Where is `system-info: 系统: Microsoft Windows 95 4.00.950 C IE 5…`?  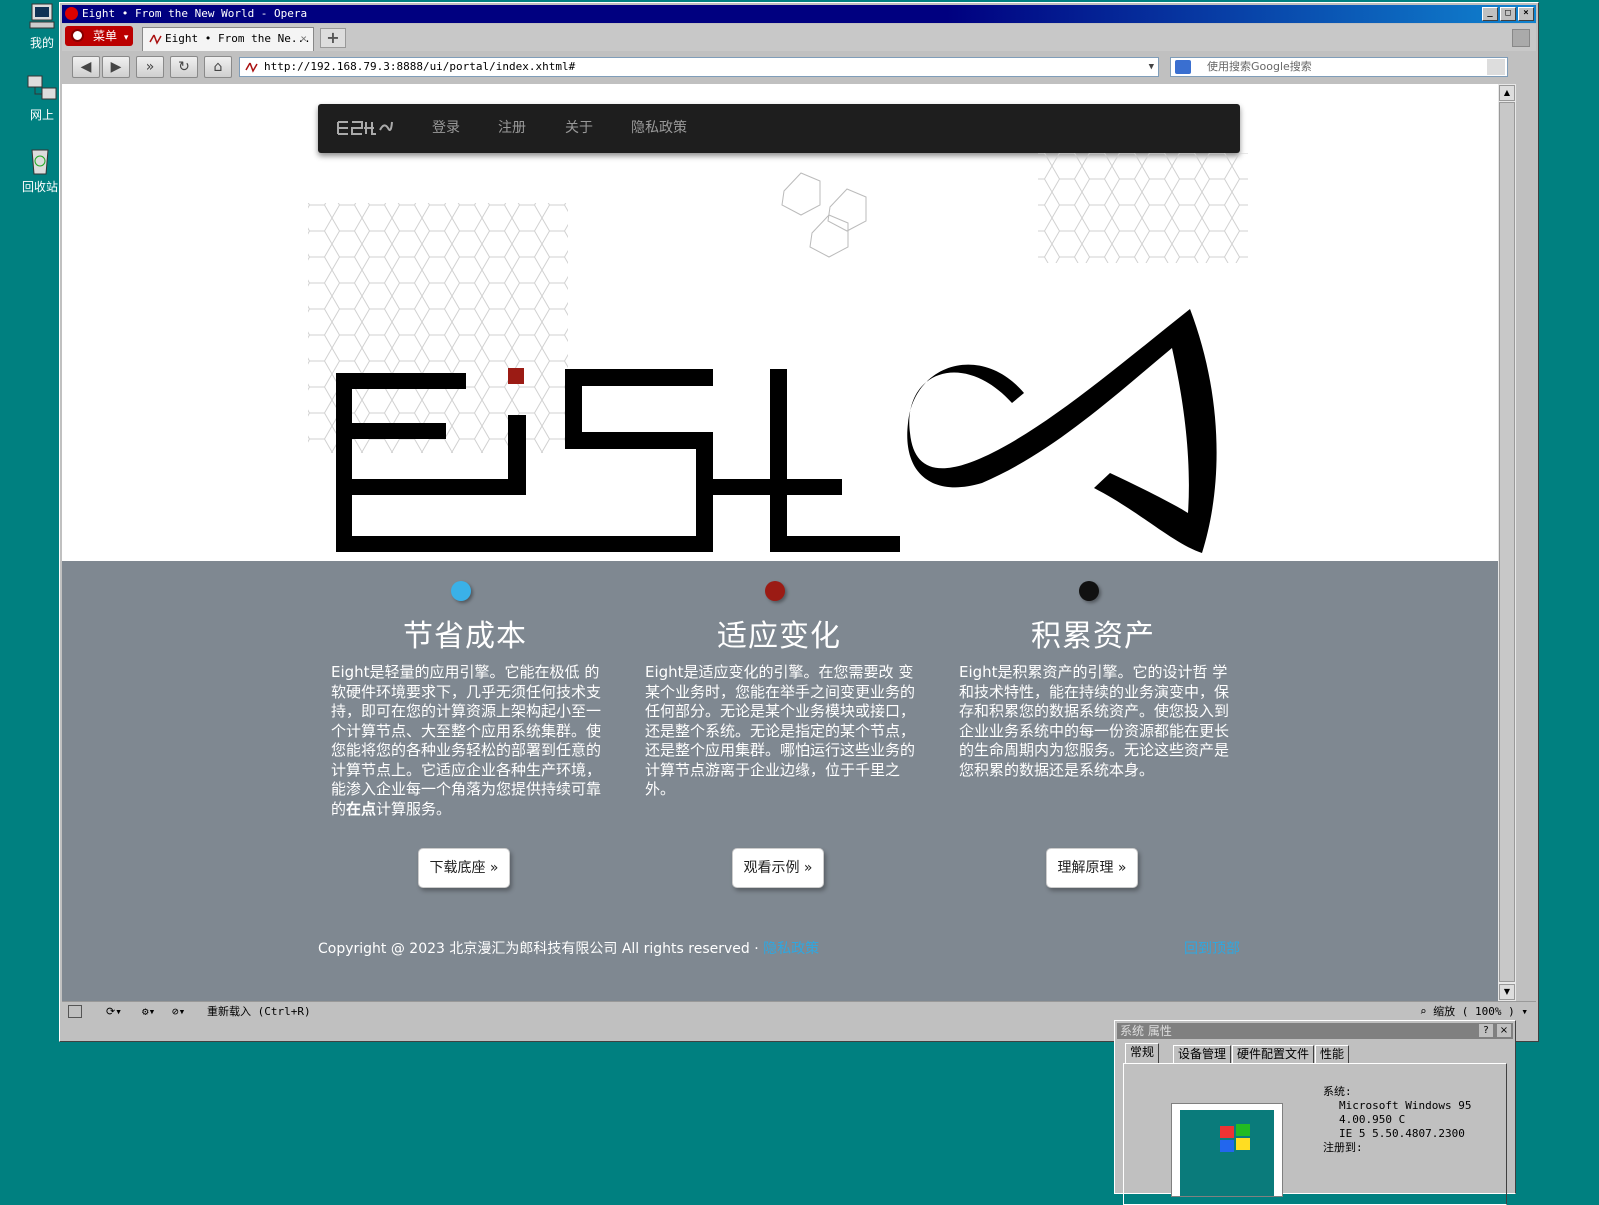
system-info: 系统: Microsoft Windows 95 4.00.950 C IE 5… is located at coordinates (1397, 1120).